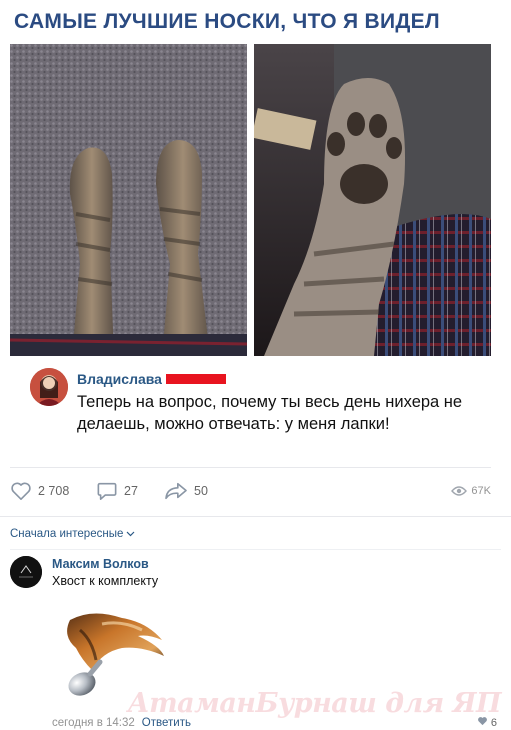 This screenshot has height=730, width=511. I want to click on sort-label: Сначала интересные, so click(67, 534).